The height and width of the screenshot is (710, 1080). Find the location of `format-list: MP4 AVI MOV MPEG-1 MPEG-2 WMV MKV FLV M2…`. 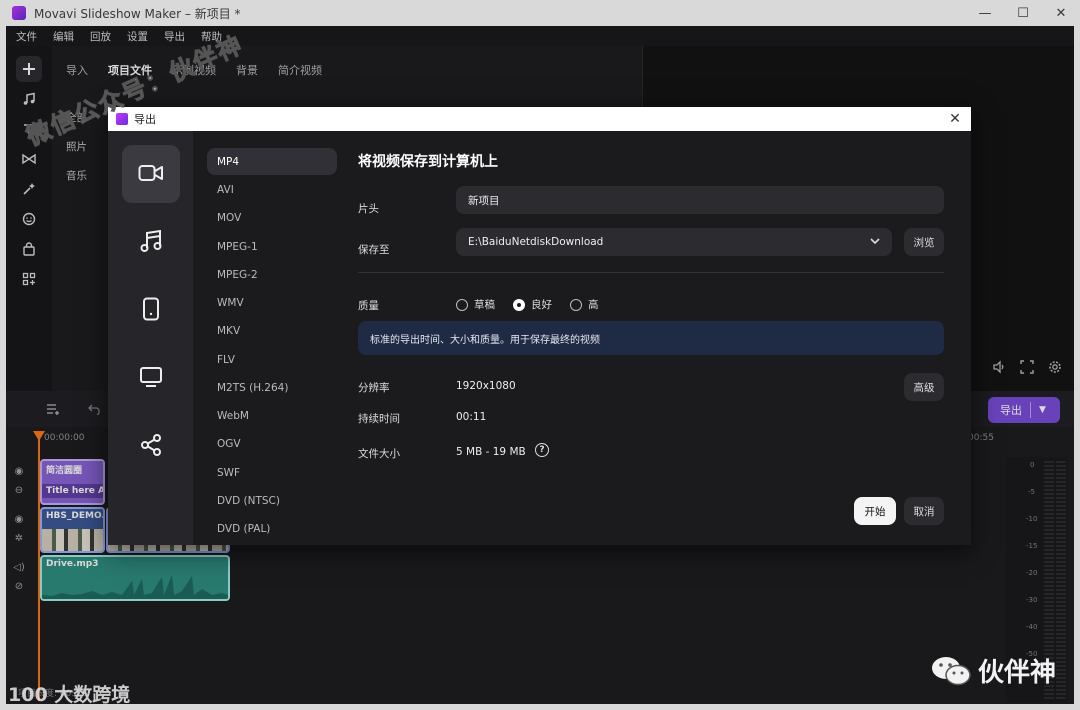

format-list: MP4 AVI MOV MPEG-1 MPEG-2 WMV MKV FLV M2… is located at coordinates (268, 338).